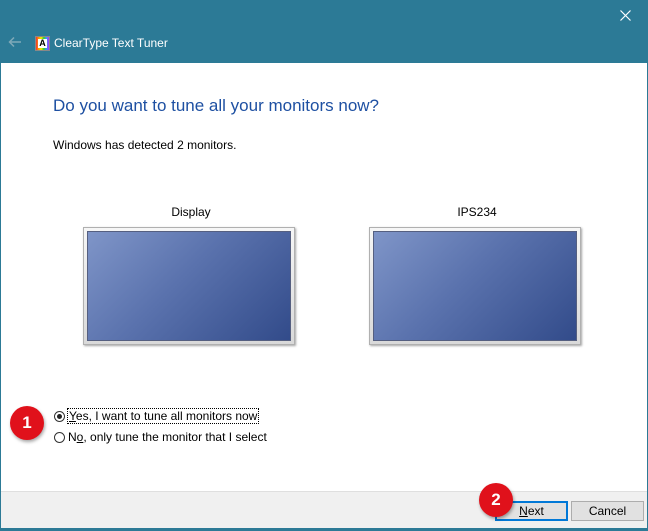 This screenshot has width=648, height=531. Describe the element at coordinates (324, 31) in the screenshot. I see `title-bar: A ClearType Text Tuner` at that location.